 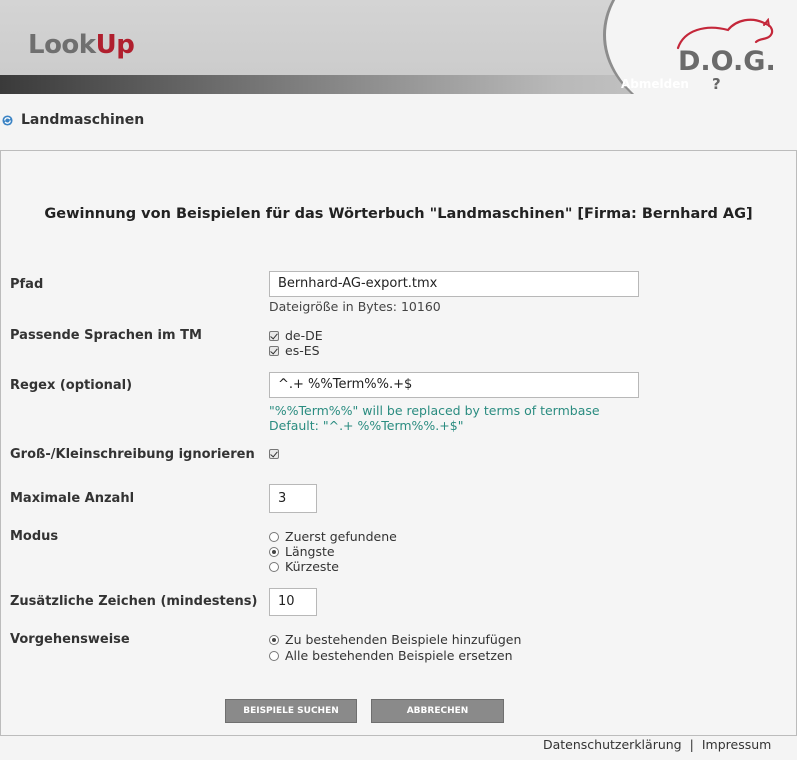 I want to click on mode-first-radio, so click(x=274, y=536).